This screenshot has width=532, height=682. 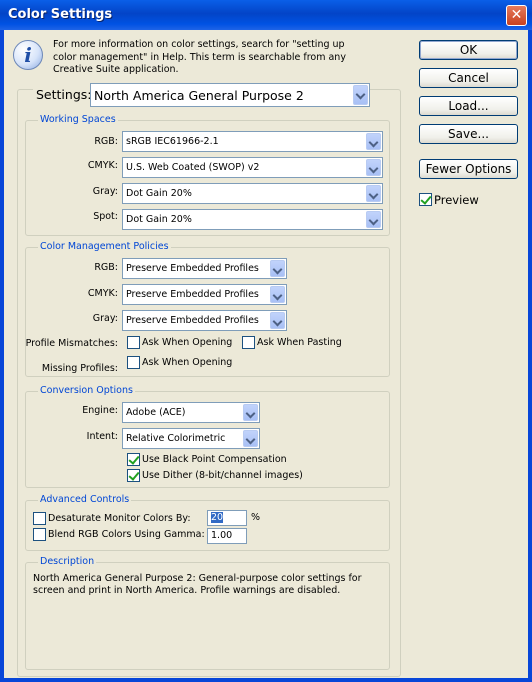 I want to click on policy-gray-select: Preserve Embedded Profiles, so click(x=204, y=320).